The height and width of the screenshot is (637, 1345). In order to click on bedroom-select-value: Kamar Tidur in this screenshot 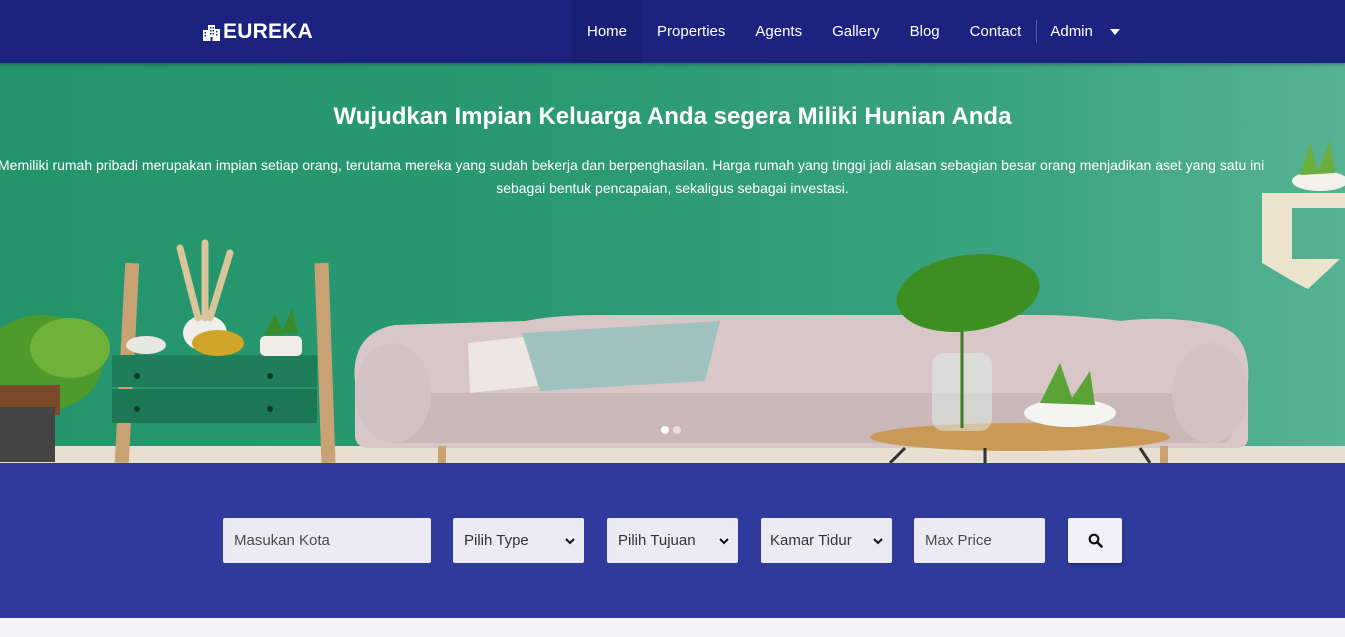, I will do `click(811, 540)`.